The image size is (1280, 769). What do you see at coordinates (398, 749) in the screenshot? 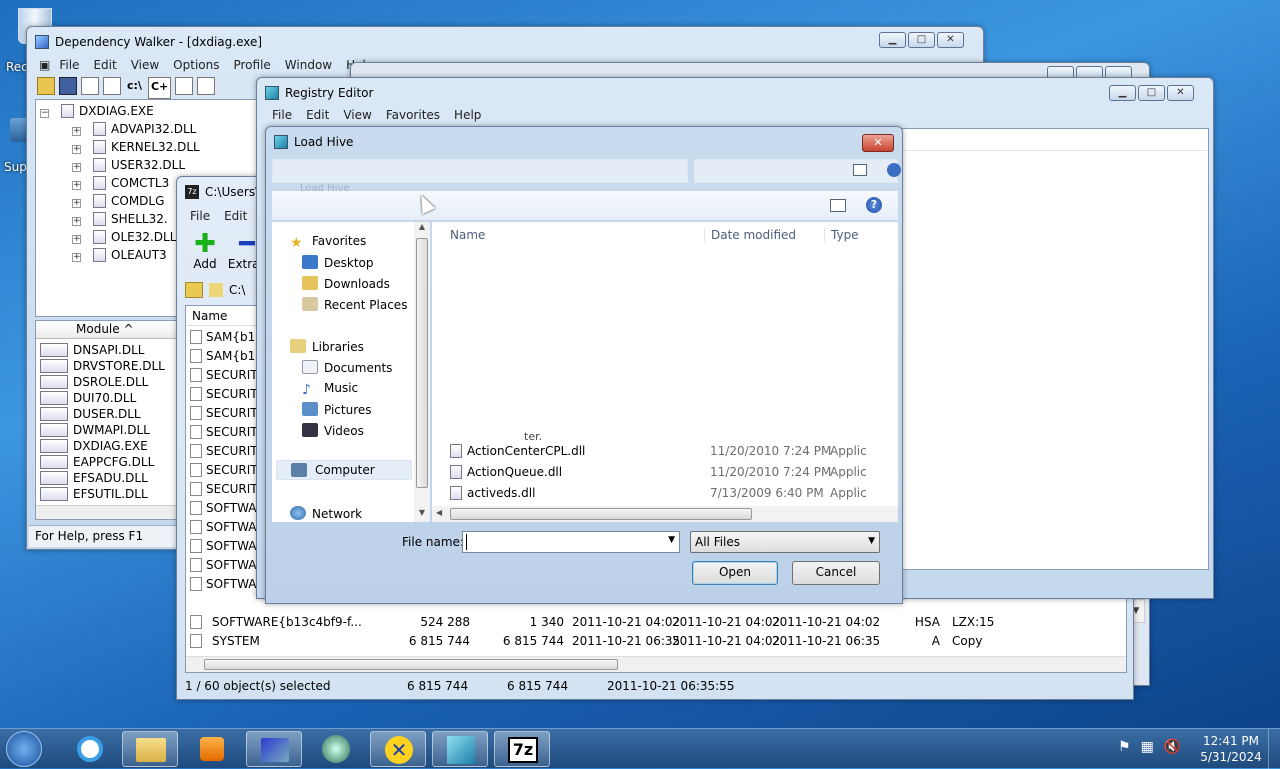
I see `taskbar-x-app: ✕` at bounding box center [398, 749].